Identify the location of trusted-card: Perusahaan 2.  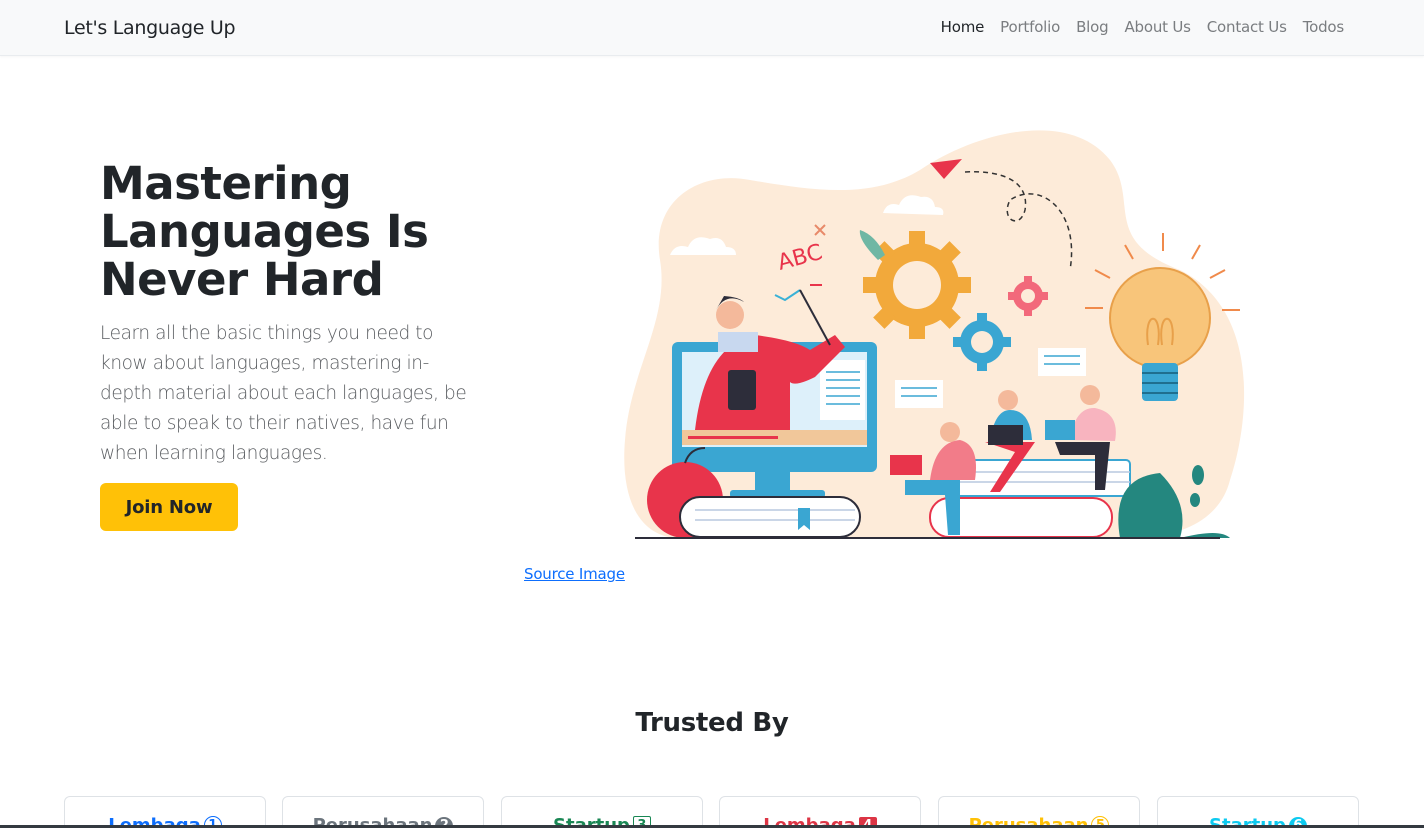
(383, 812).